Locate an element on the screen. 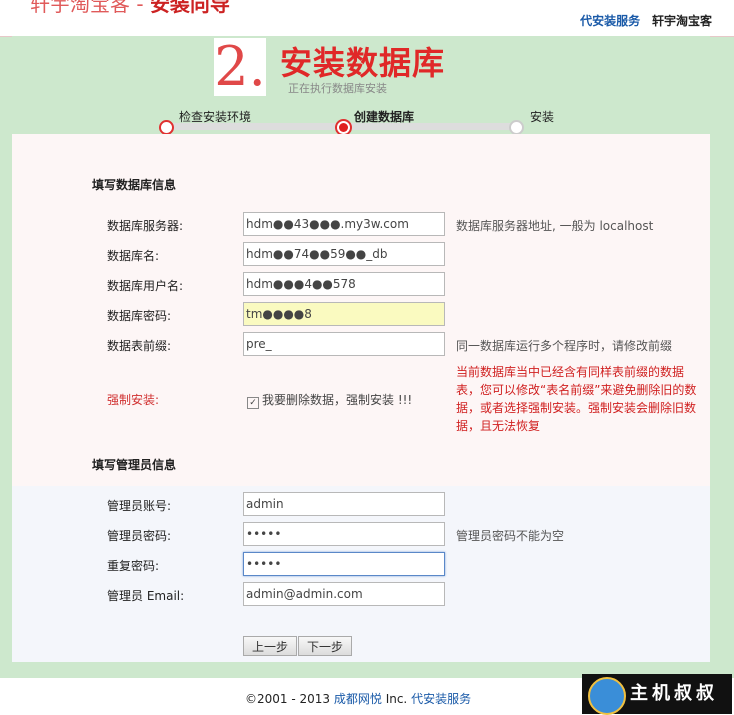 The height and width of the screenshot is (715, 734). db-server-label: 数据库服务器: is located at coordinates (145, 226).